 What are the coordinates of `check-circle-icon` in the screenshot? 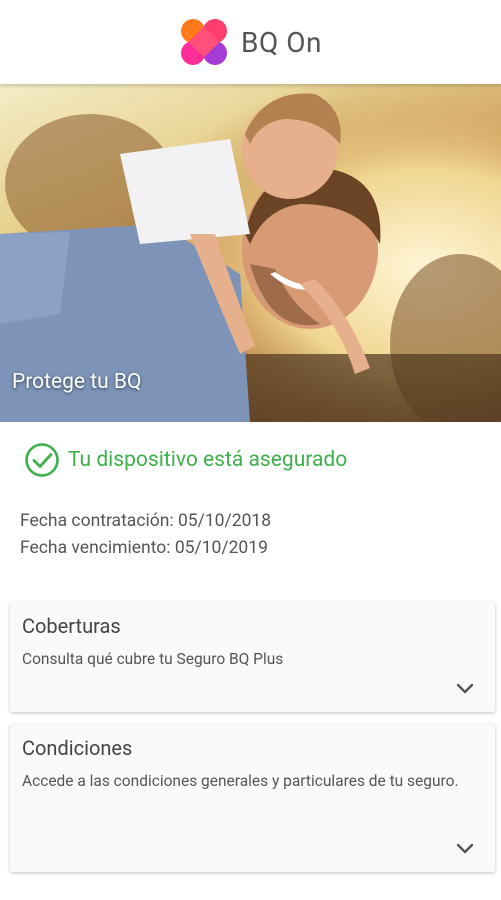 It's located at (42, 460).